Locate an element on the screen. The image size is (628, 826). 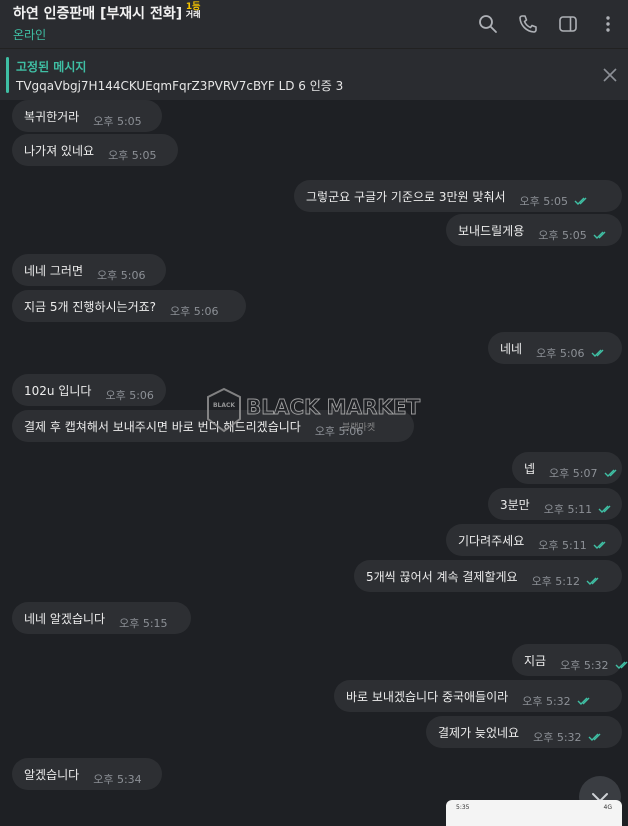
rank-badge-bottom: 거래 is located at coordinates (193, 14).